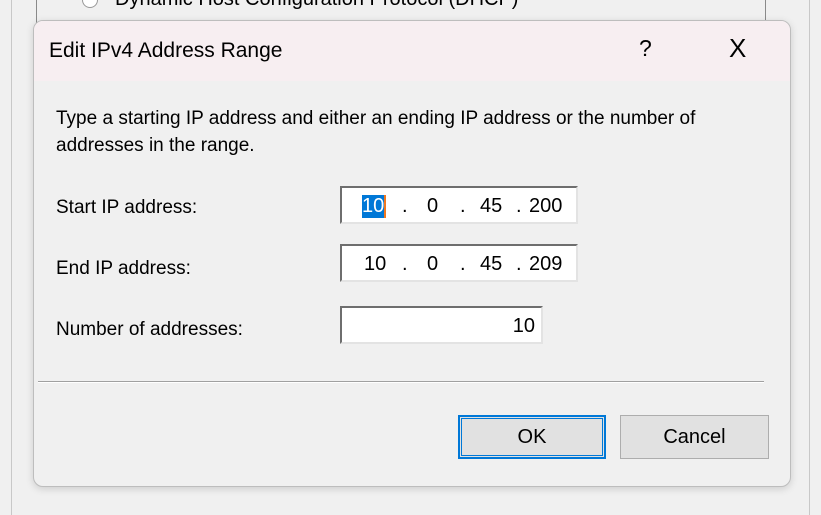  Describe the element at coordinates (645, 48) in the screenshot. I see `help-button: ?` at that location.